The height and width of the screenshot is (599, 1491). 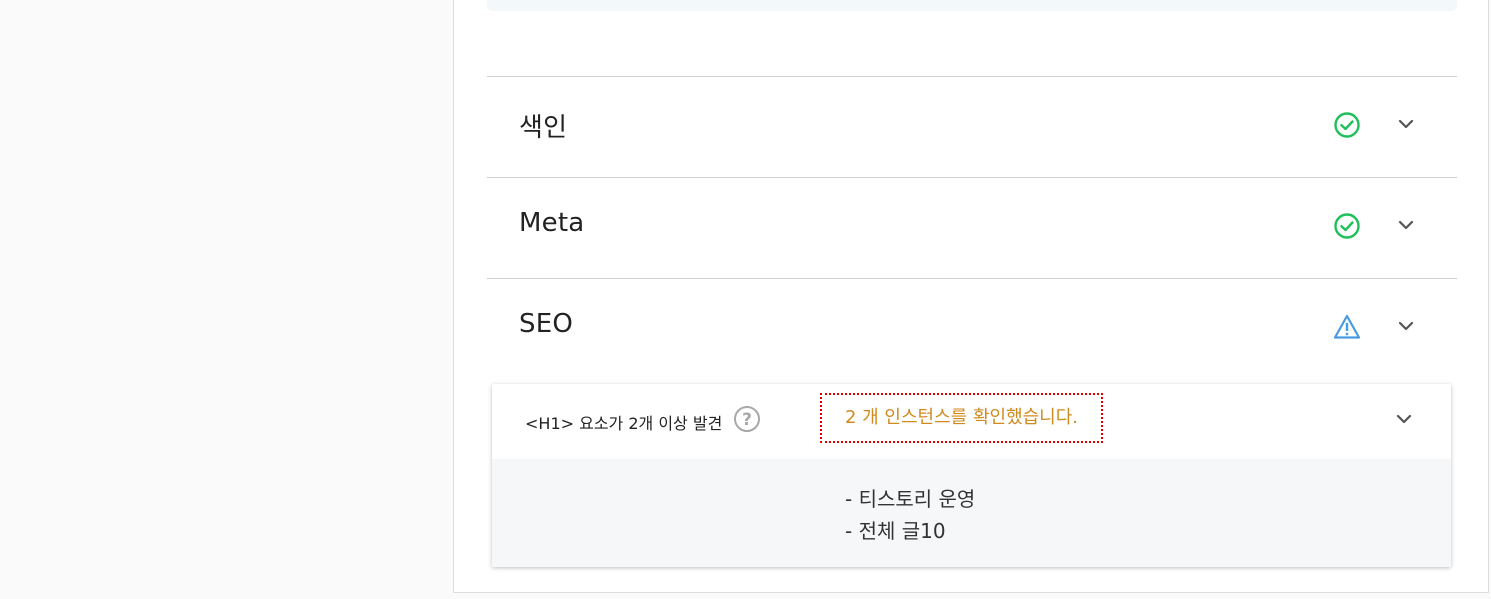 What do you see at coordinates (971, 513) in the screenshot?
I see `issue-details: - 티스토리 운영 - 전체 글10` at bounding box center [971, 513].